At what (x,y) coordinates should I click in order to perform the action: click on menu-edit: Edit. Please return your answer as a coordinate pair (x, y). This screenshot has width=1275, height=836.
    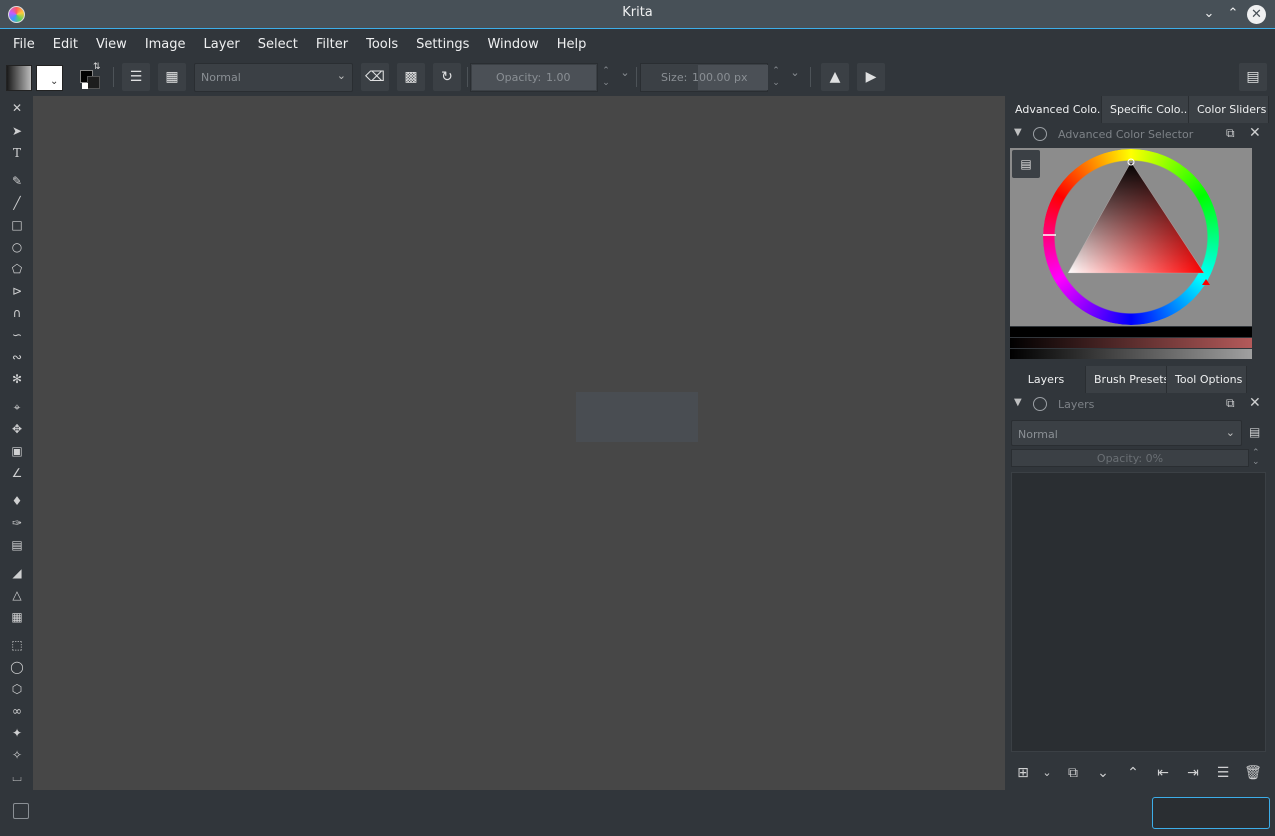
    Looking at the image, I should click on (65, 44).